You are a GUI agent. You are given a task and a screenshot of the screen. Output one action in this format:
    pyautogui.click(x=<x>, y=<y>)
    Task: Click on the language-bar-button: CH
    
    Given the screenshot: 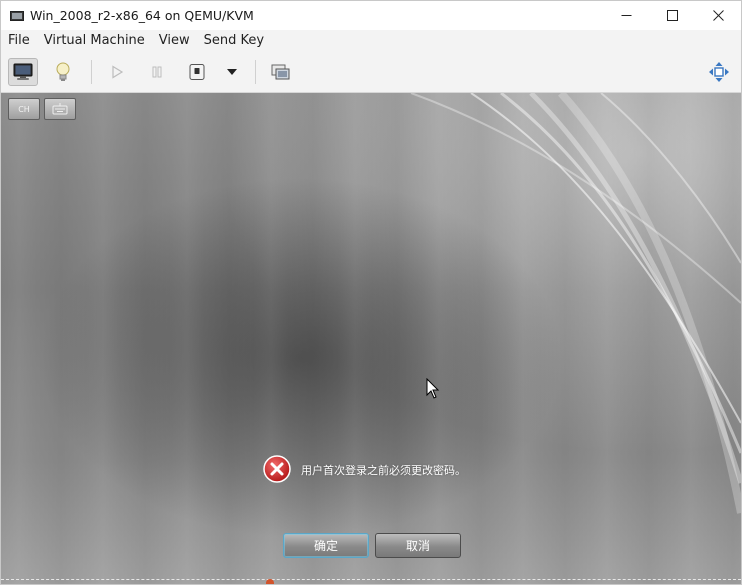 What is the action you would take?
    pyautogui.click(x=24, y=109)
    